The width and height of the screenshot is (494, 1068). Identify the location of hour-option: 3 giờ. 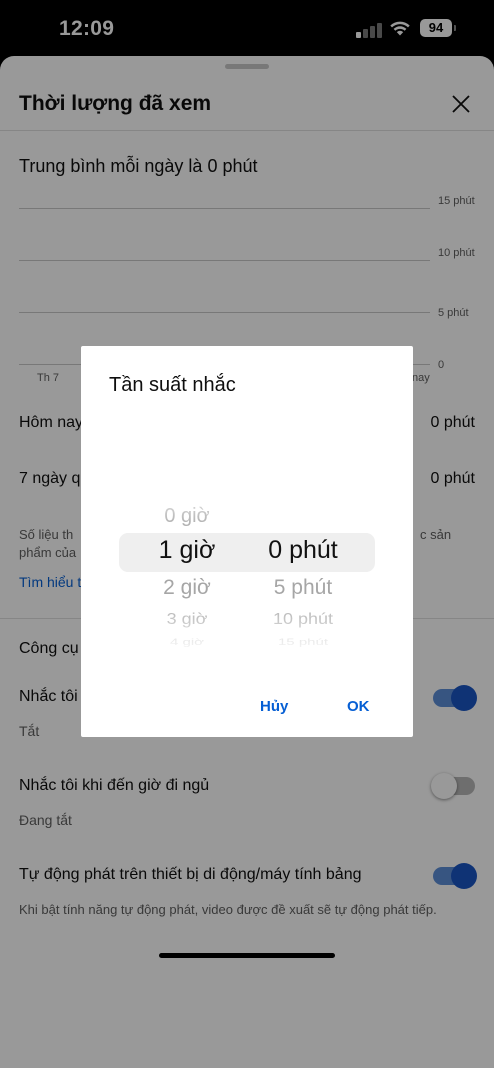
(187, 620).